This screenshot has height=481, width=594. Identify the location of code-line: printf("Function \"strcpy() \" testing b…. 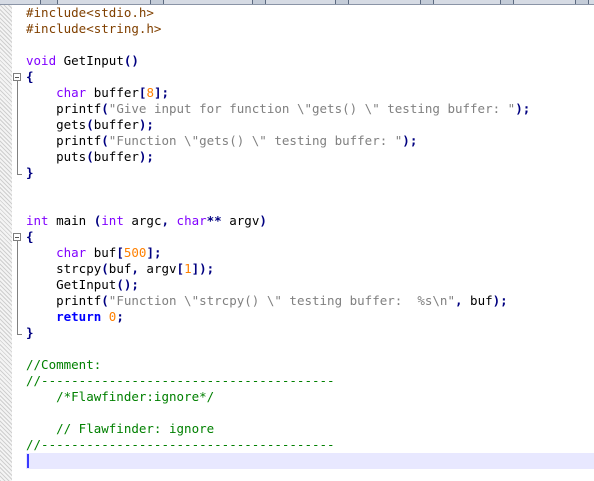
(310, 301).